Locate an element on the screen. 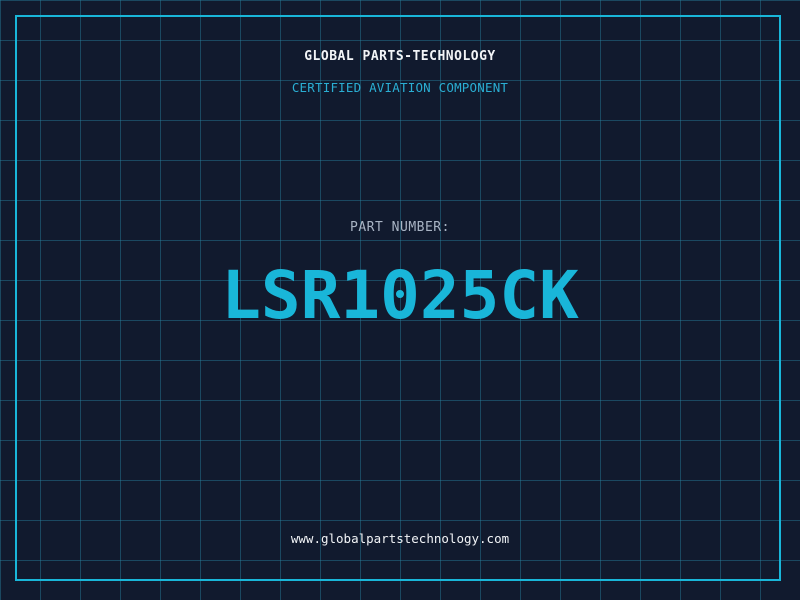 The height and width of the screenshot is (600, 800). part-number-label: PART NUMBER: is located at coordinates (400, 227).